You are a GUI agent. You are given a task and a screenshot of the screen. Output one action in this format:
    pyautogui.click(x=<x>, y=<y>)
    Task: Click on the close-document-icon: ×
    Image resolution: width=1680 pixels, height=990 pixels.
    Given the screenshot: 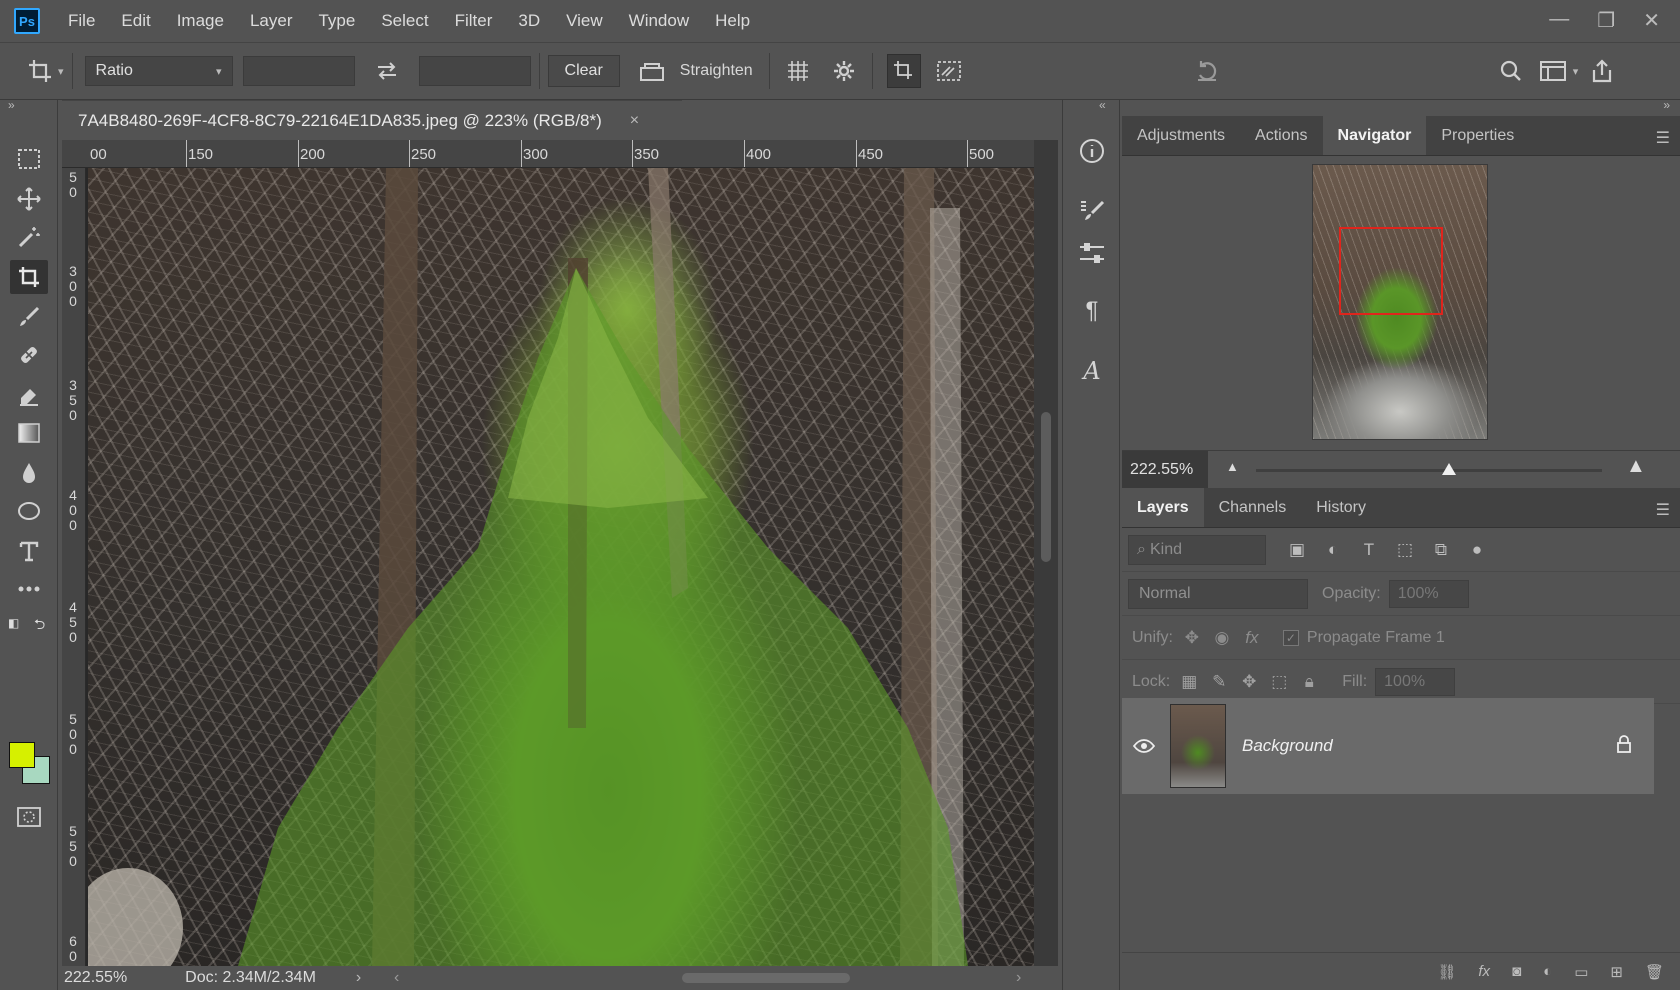 What is the action you would take?
    pyautogui.click(x=634, y=121)
    